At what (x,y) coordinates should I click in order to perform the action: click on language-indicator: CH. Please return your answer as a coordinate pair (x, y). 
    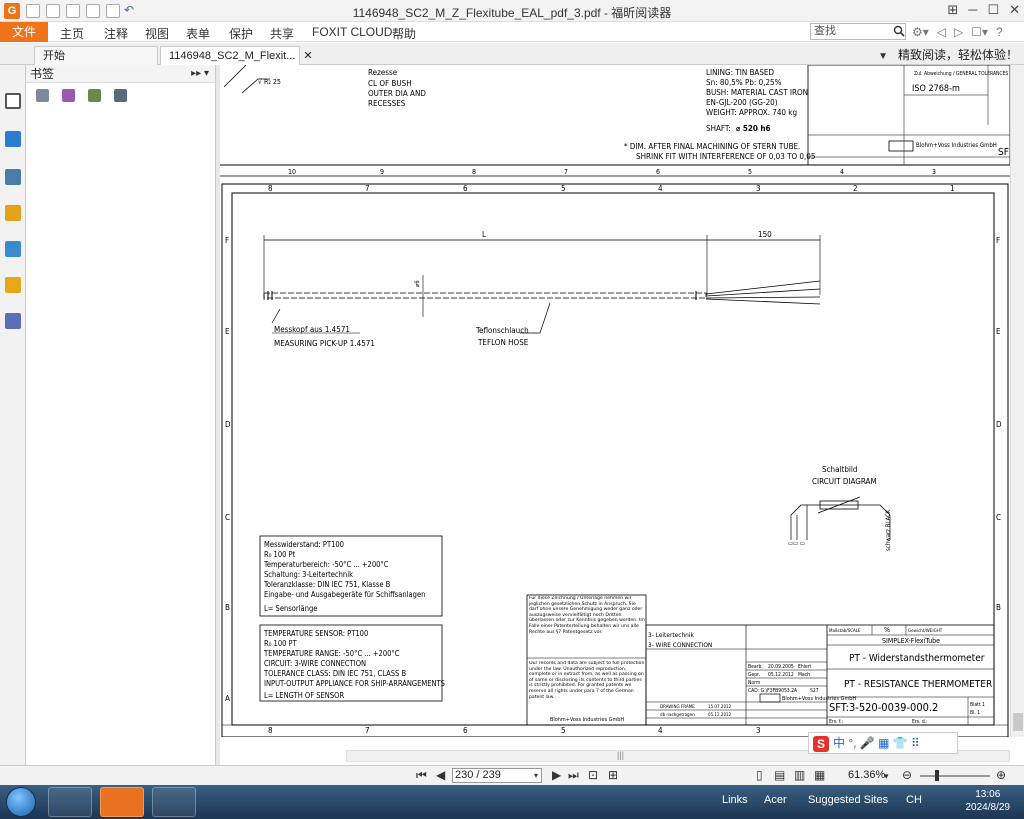
    Looking at the image, I should click on (914, 800).